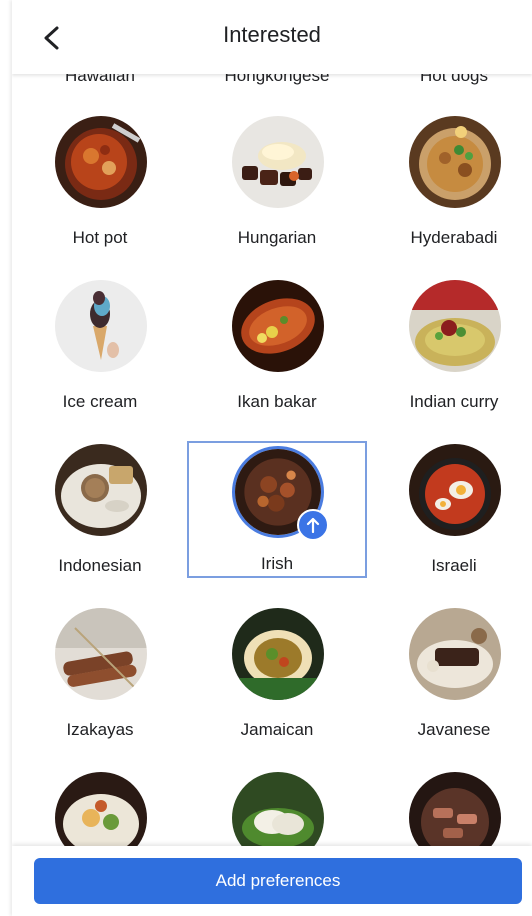 The height and width of the screenshot is (916, 532). Describe the element at coordinates (100, 729) in the screenshot. I see `cuisine-label: Izakayas` at that location.